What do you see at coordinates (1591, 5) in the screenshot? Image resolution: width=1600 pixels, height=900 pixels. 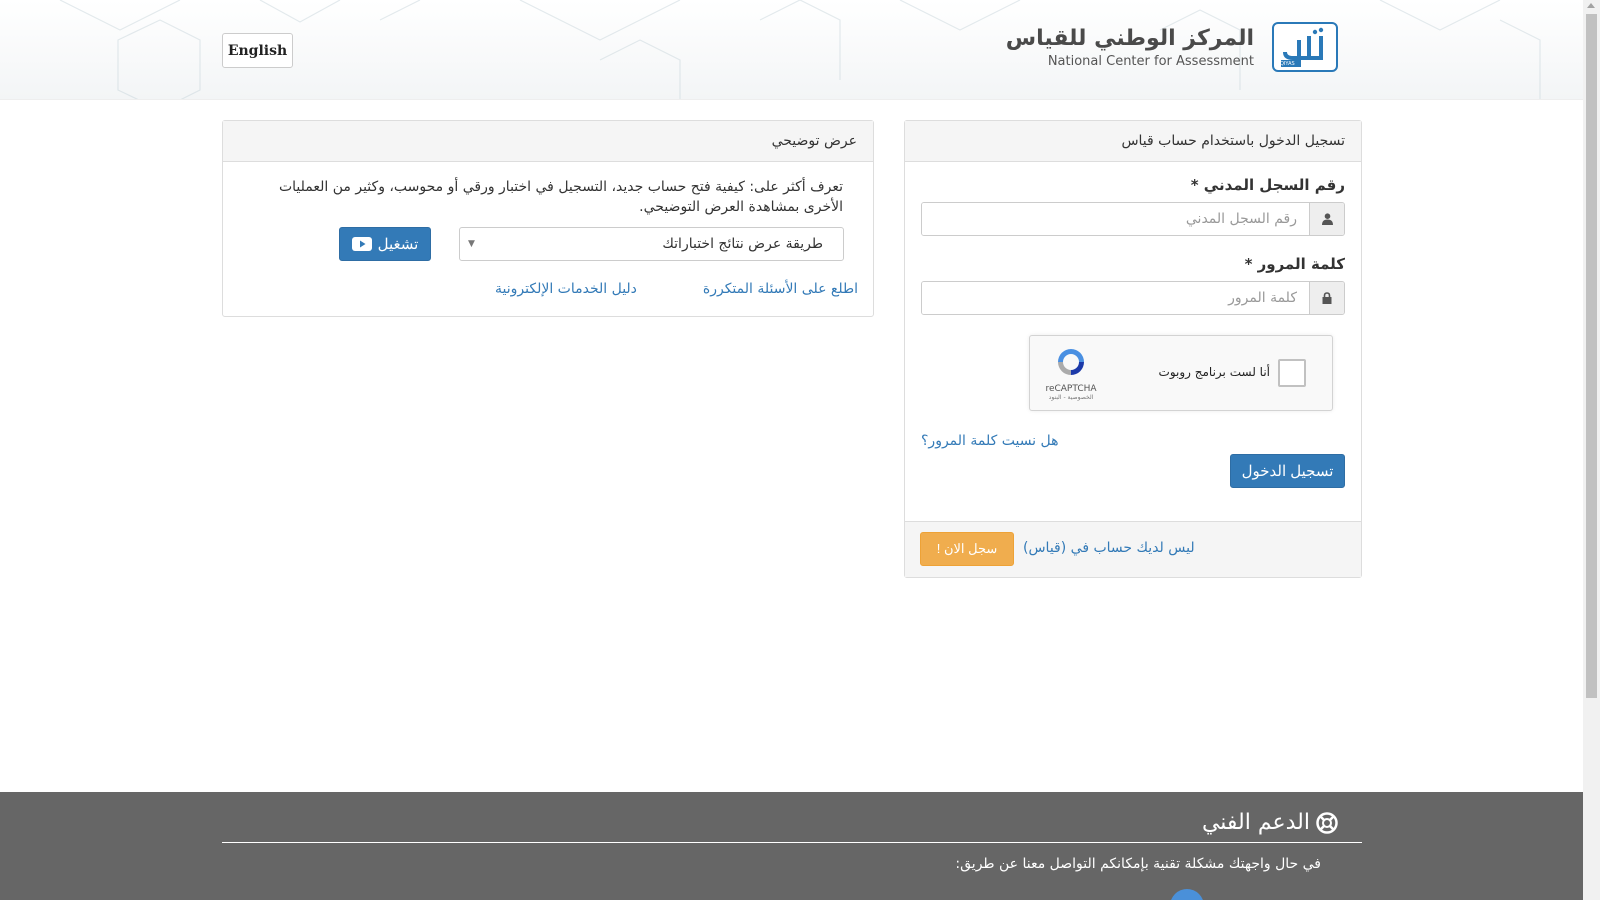 I see `scroll-up-arrow-icon` at bounding box center [1591, 5].